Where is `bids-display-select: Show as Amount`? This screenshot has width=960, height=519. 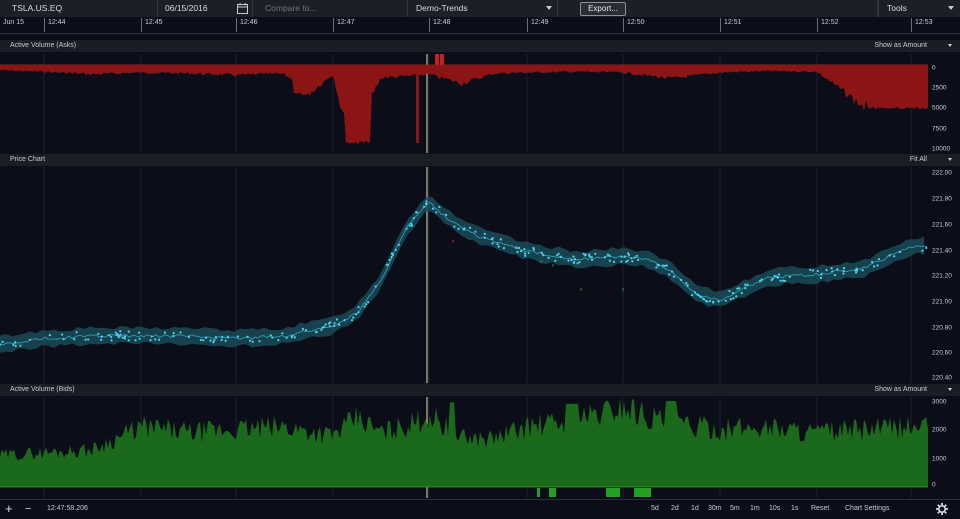 bids-display-select: Show as Amount is located at coordinates (900, 390).